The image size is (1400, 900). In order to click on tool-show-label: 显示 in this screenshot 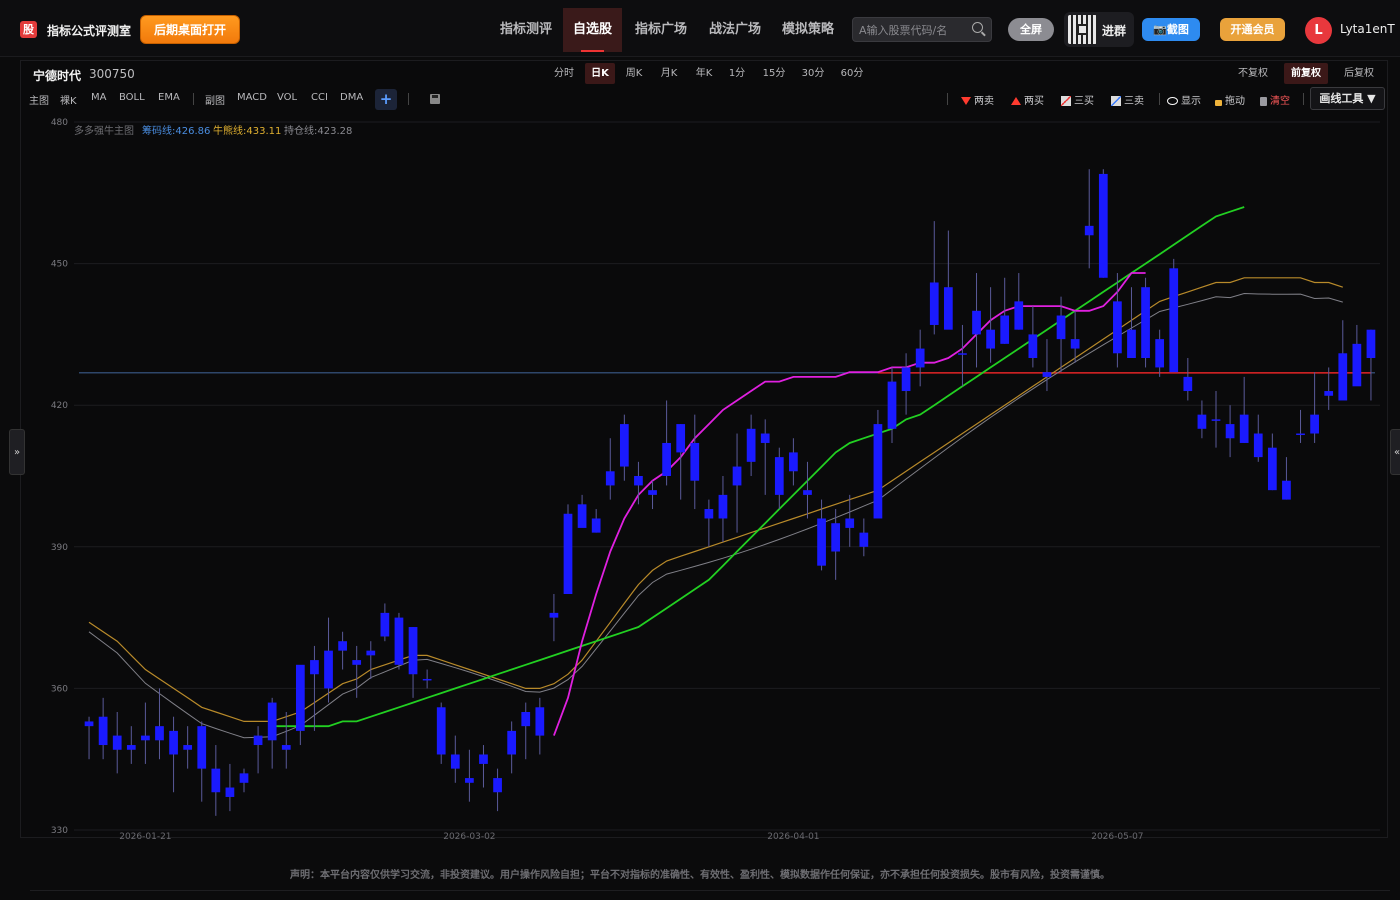, I will do `click(1191, 101)`.